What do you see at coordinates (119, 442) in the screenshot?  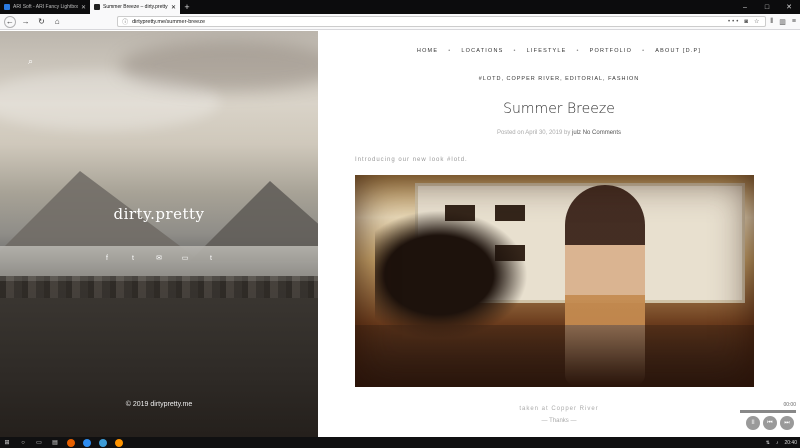 I see `firestorm-icon` at bounding box center [119, 442].